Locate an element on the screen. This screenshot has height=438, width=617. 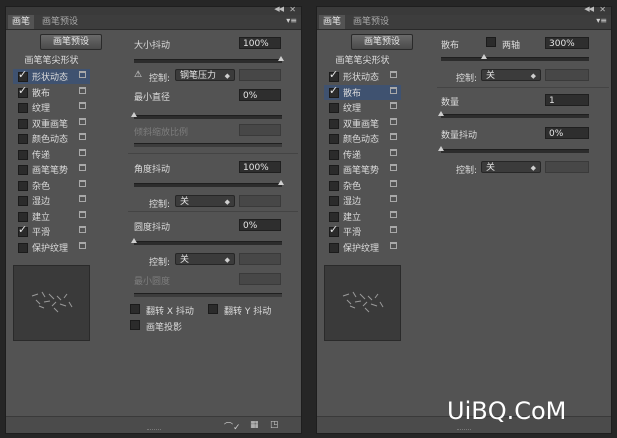
roundness-jitter-input: 0% is located at coordinates (260, 225).